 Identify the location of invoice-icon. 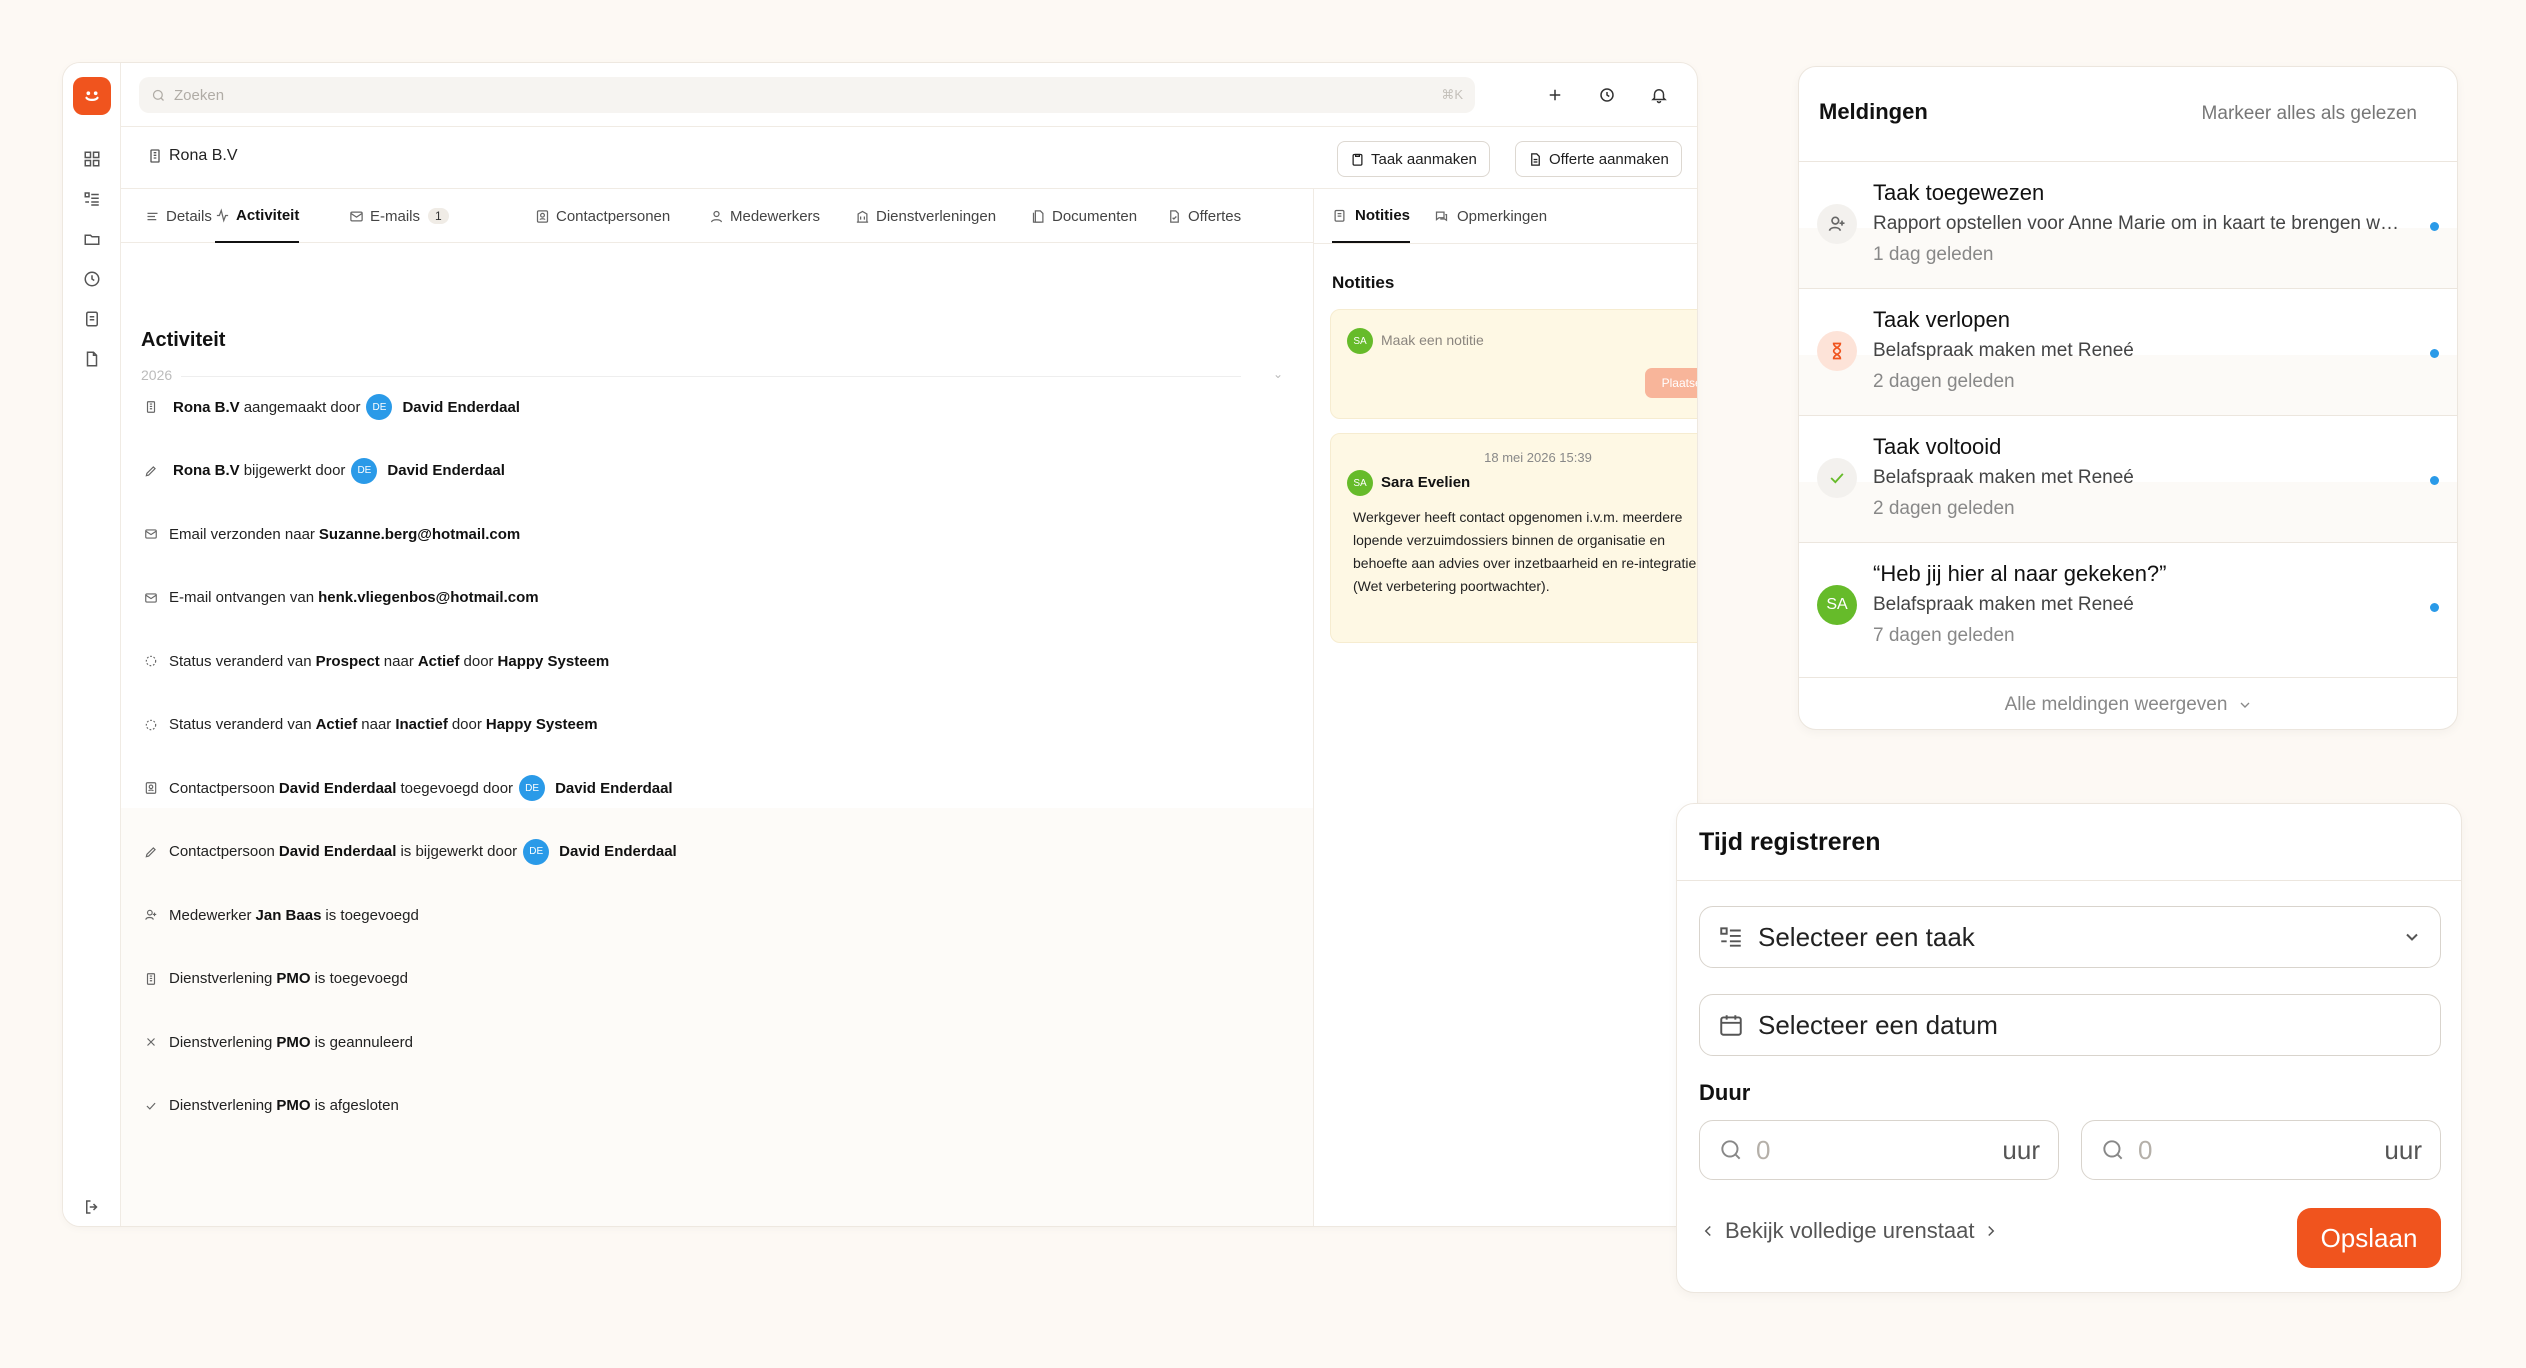
(92, 319).